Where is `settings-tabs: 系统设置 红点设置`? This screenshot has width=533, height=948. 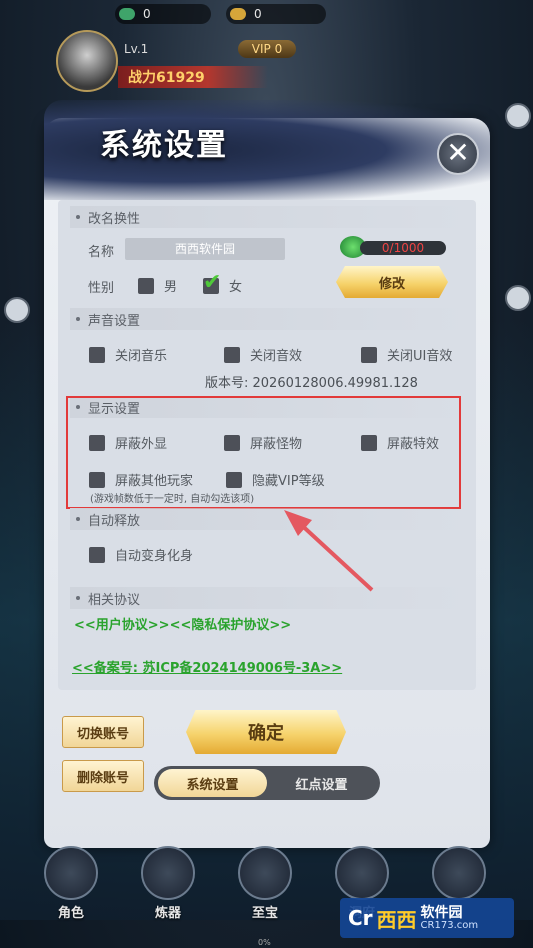 settings-tabs: 系统设置 红点设置 is located at coordinates (267, 783).